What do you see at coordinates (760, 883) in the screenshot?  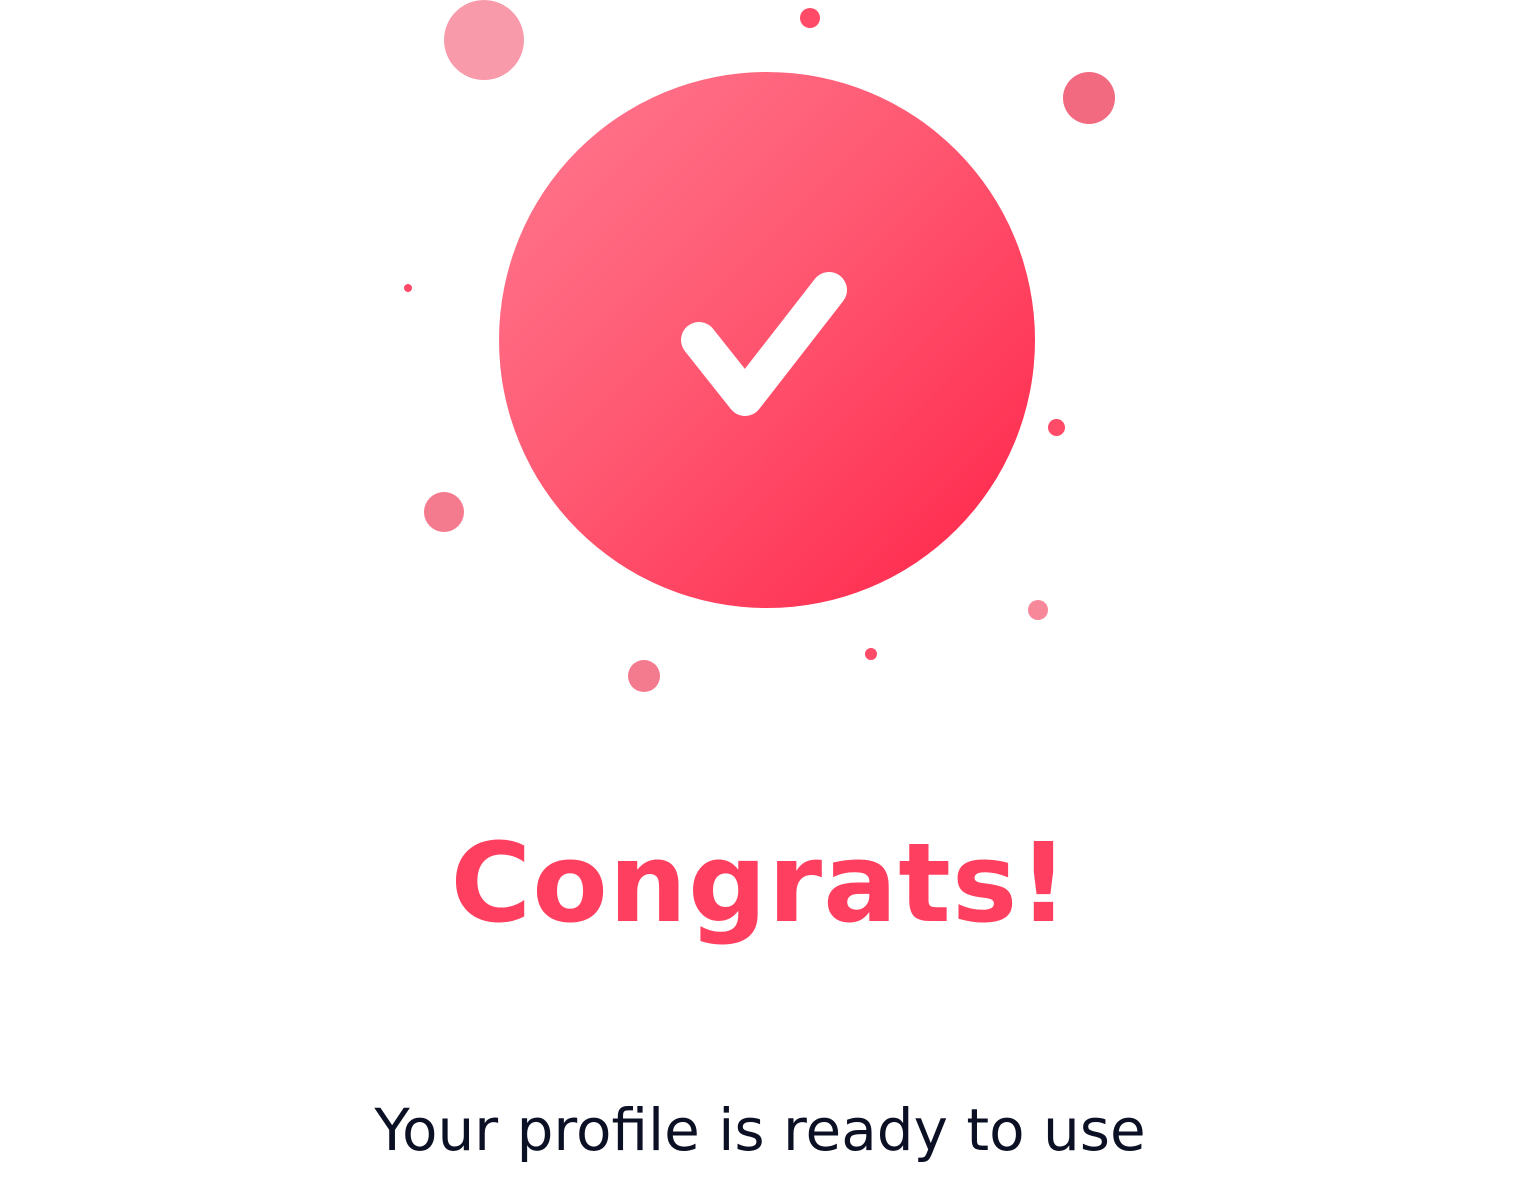 I see `congrats-title: Congrats!` at bounding box center [760, 883].